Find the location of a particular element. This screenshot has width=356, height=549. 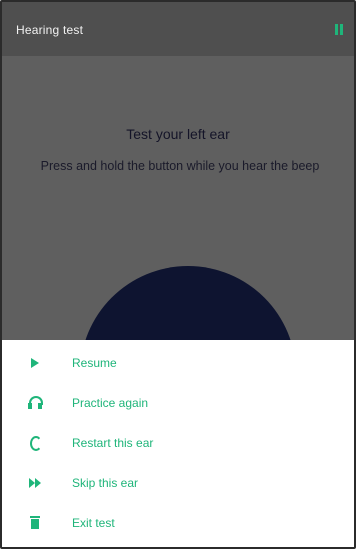

ear-icon is located at coordinates (35, 443).